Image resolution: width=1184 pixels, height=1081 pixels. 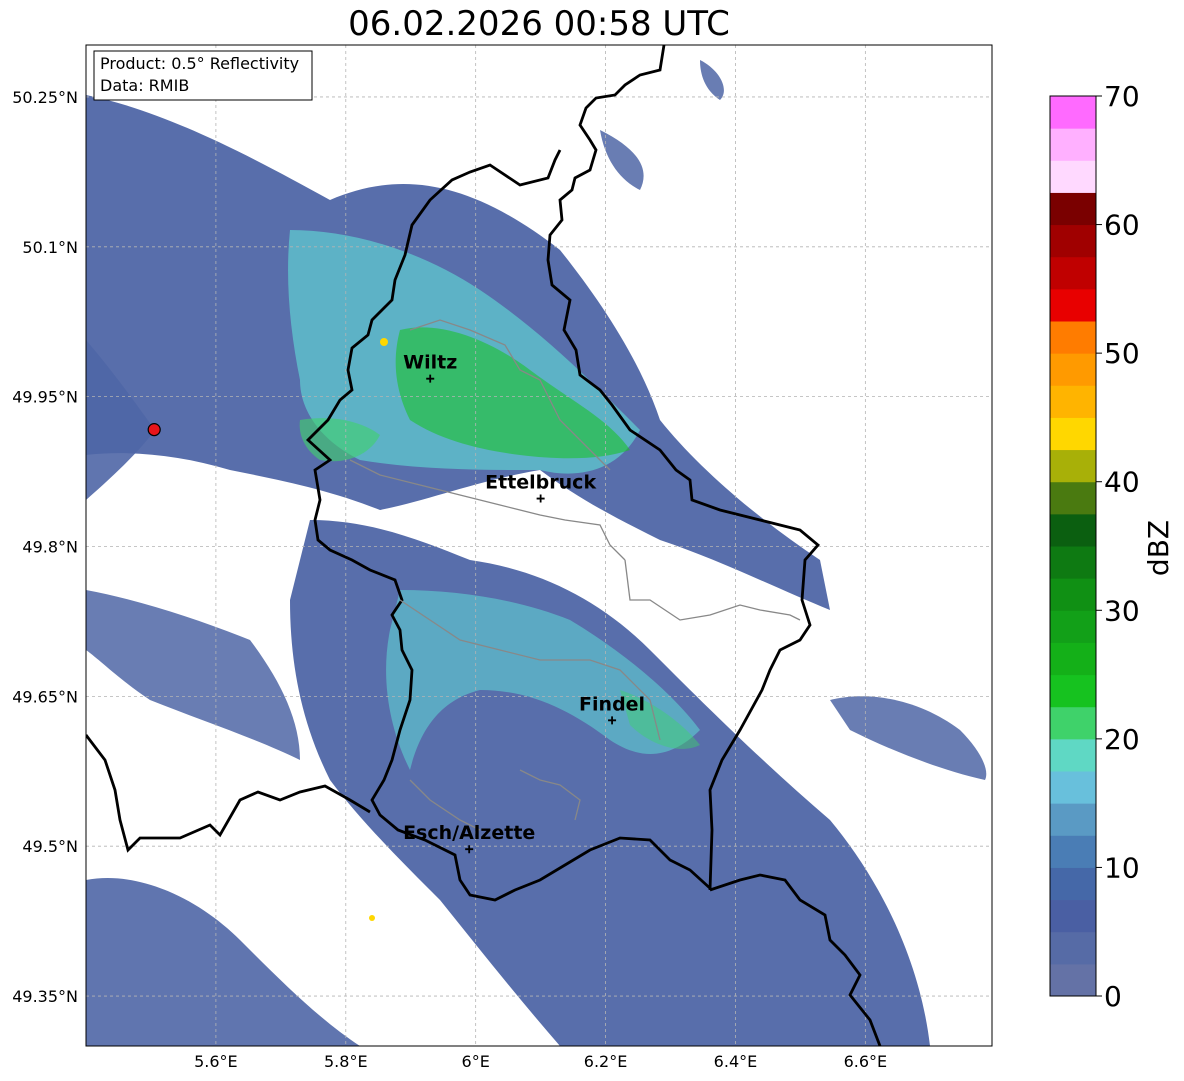 What do you see at coordinates (45, 97) in the screenshot?
I see `lat-tick-label: 50.25°N` at bounding box center [45, 97].